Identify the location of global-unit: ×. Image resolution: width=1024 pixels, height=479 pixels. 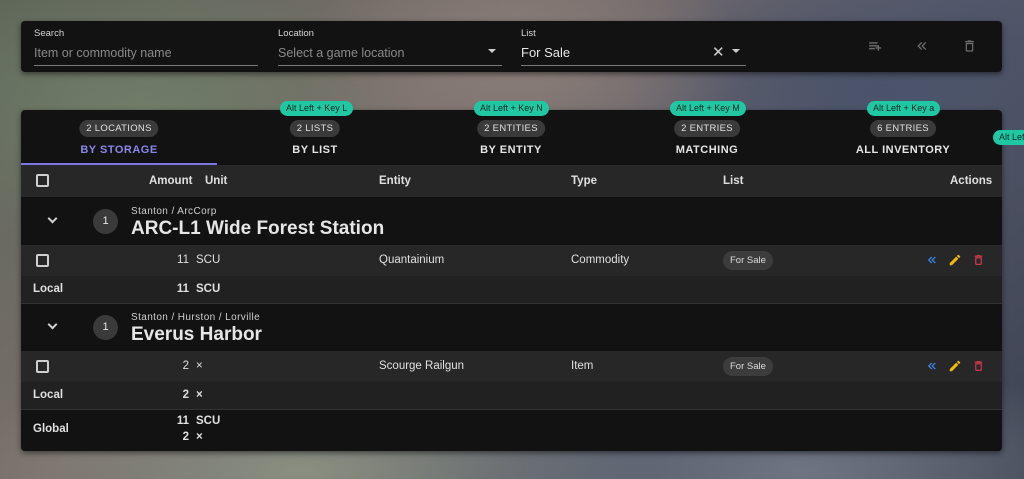
(199, 437).